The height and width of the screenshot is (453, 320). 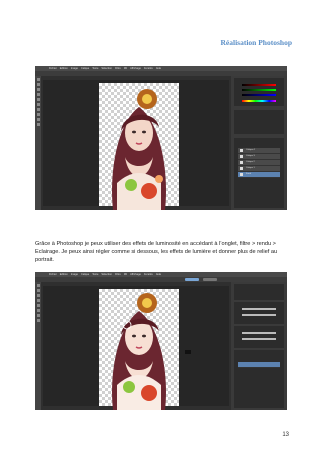 What do you see at coordinates (210, 279) in the screenshot?
I see `cancel-button` at bounding box center [210, 279].